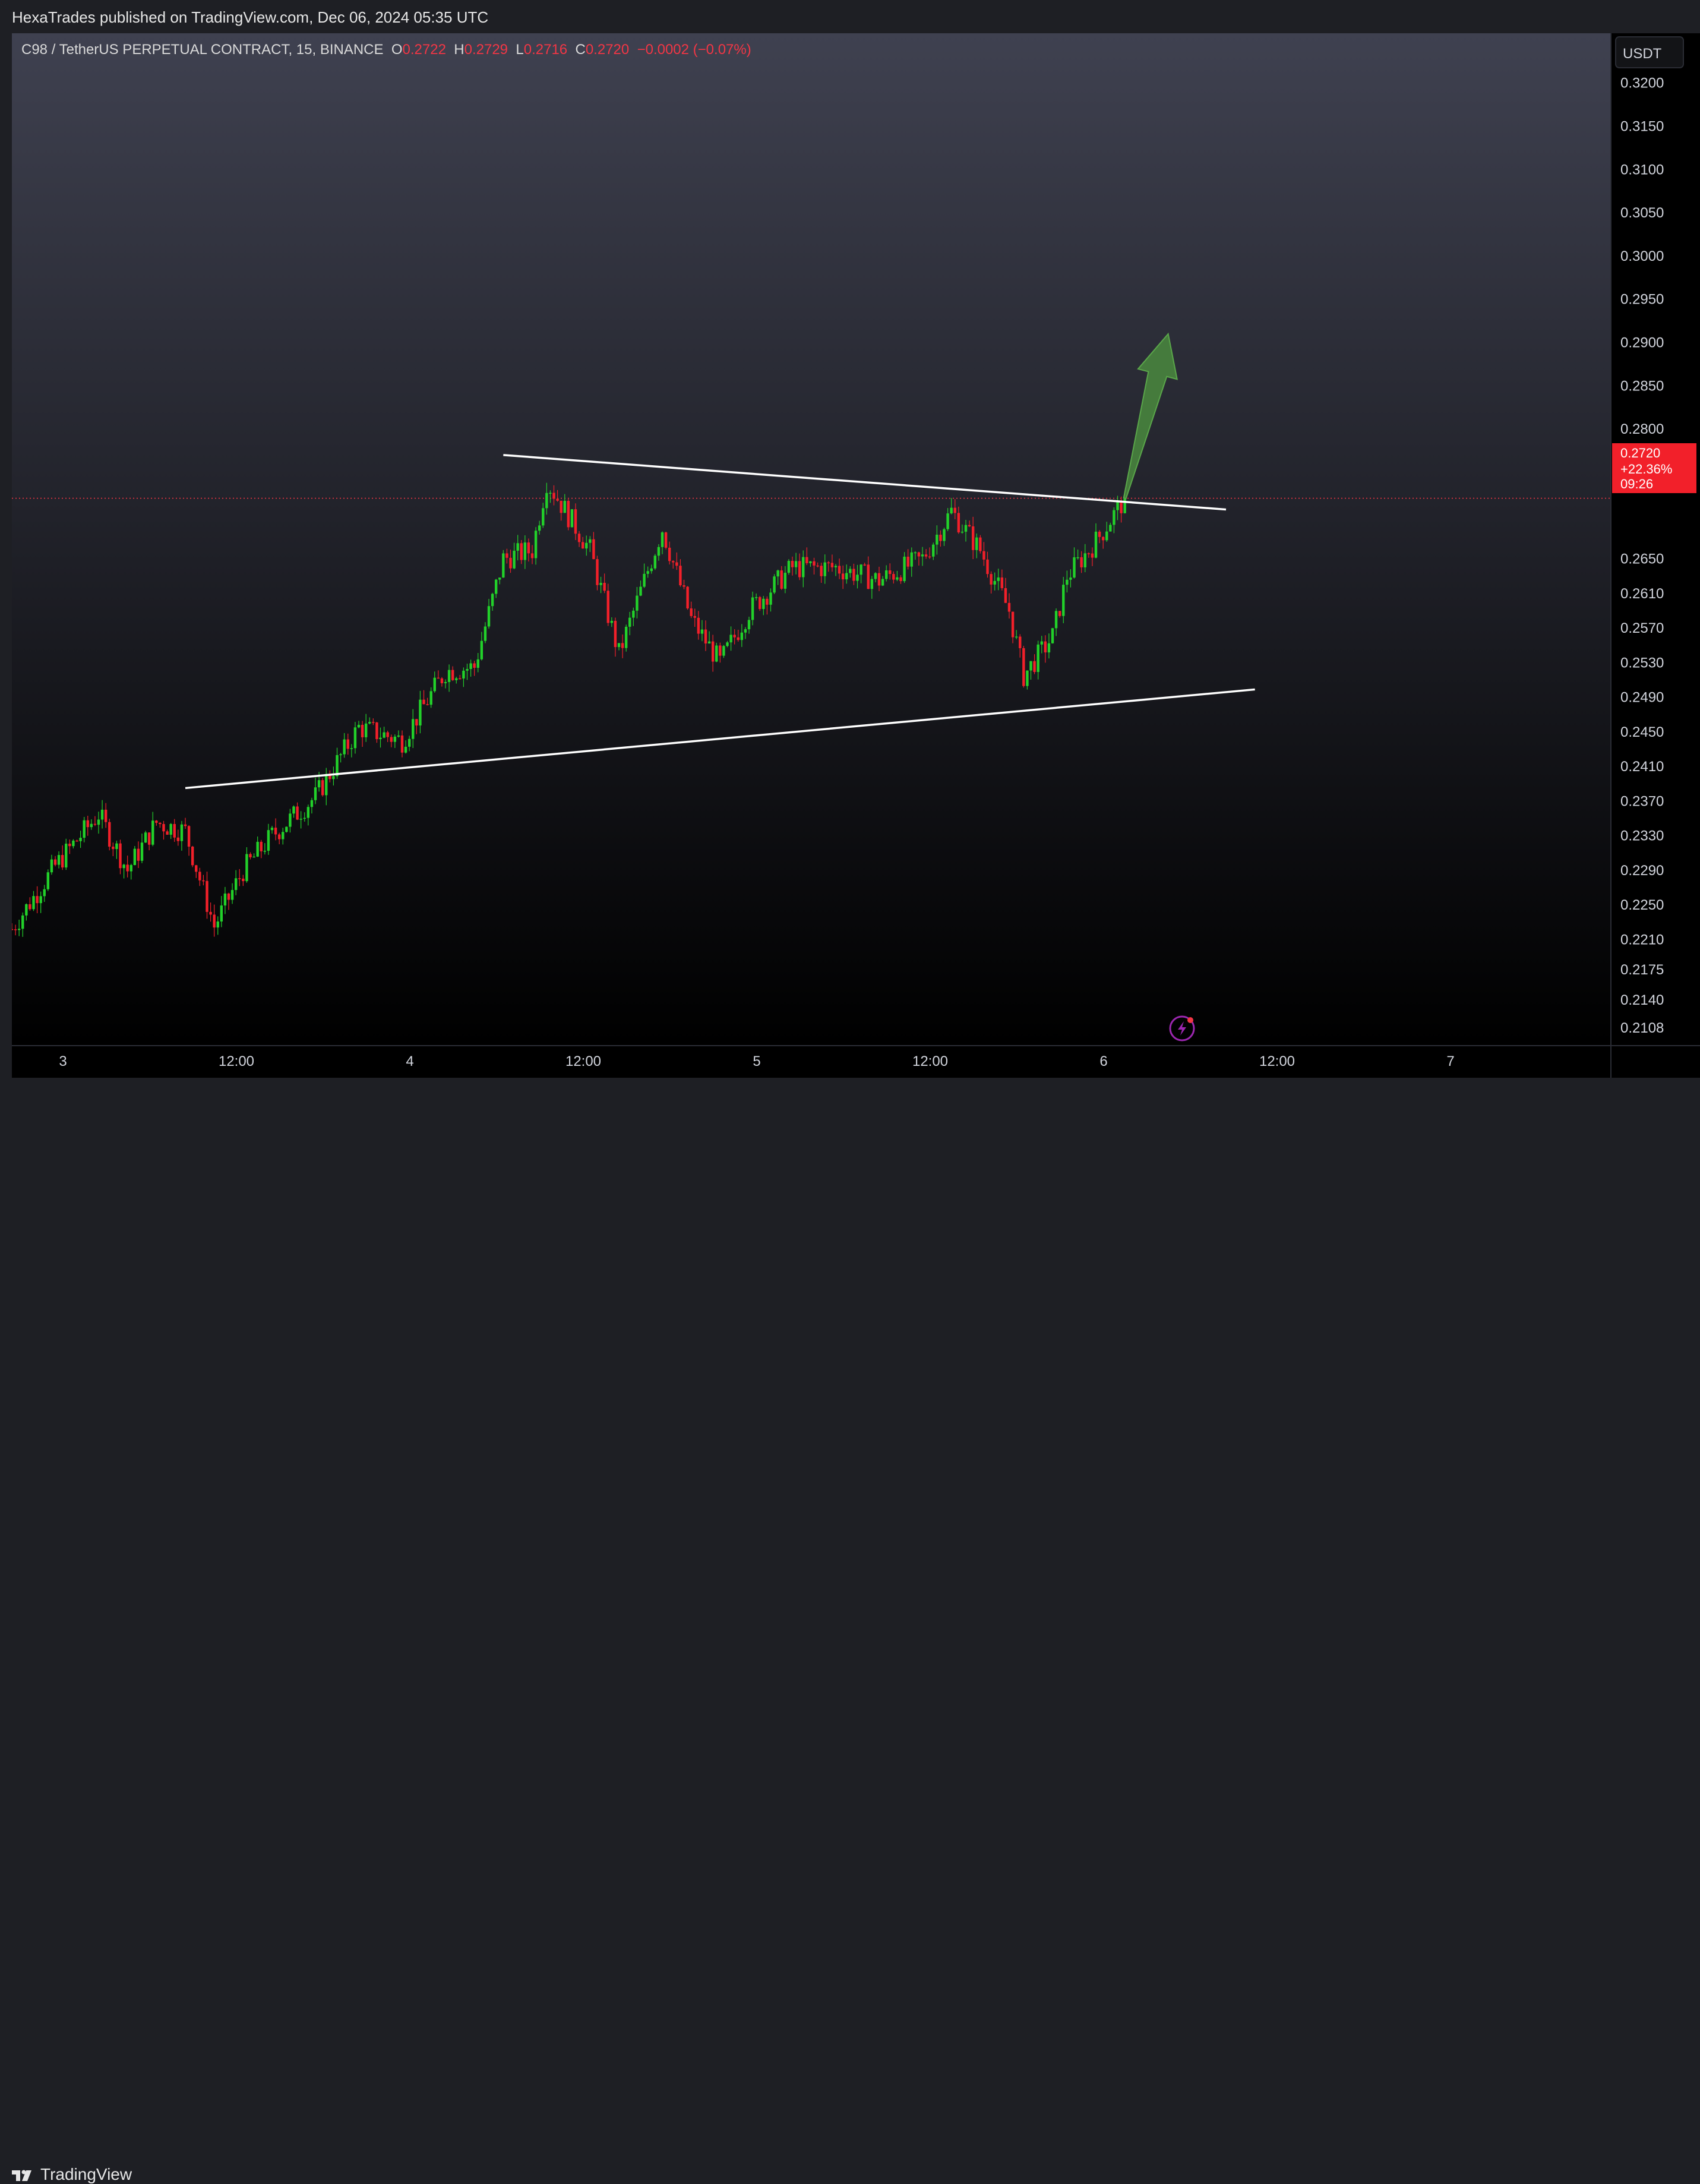 The image size is (1700, 2184). What do you see at coordinates (1642, 905) in the screenshot?
I see `price-tick-label: 0.2250` at bounding box center [1642, 905].